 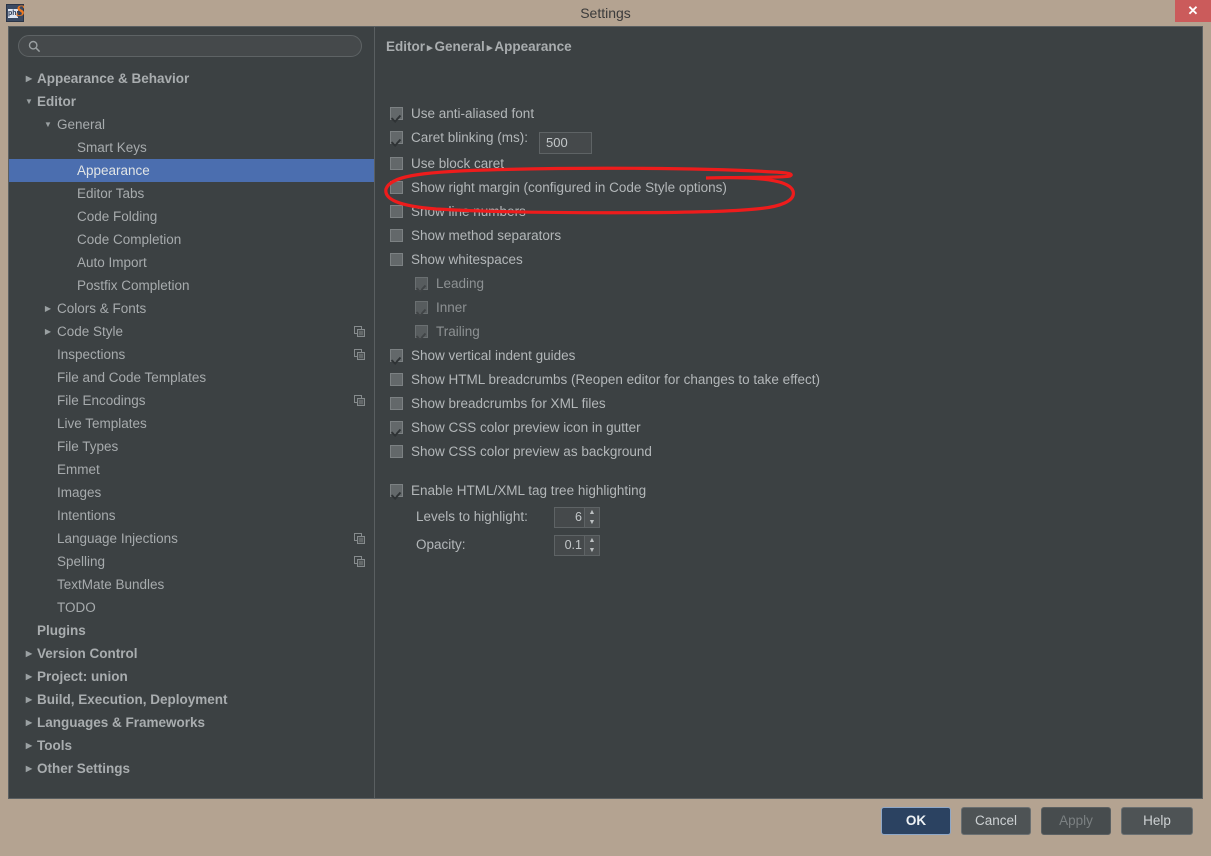 I want to click on sidebar-item-appearance: Appearance, so click(x=191, y=170).